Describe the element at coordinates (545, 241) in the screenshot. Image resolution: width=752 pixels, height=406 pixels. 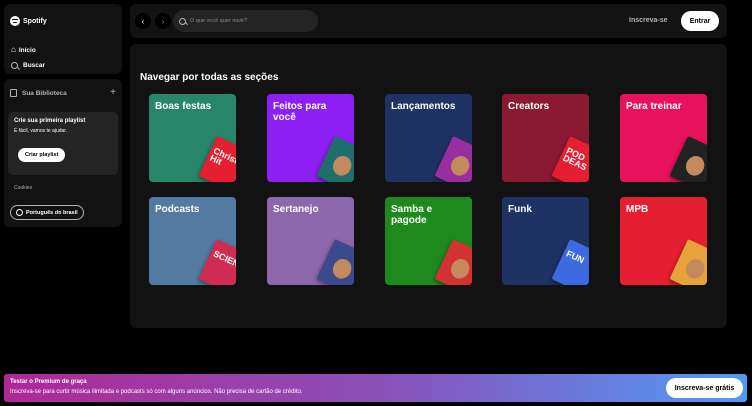
I see `category-card: Funk FUN` at that location.